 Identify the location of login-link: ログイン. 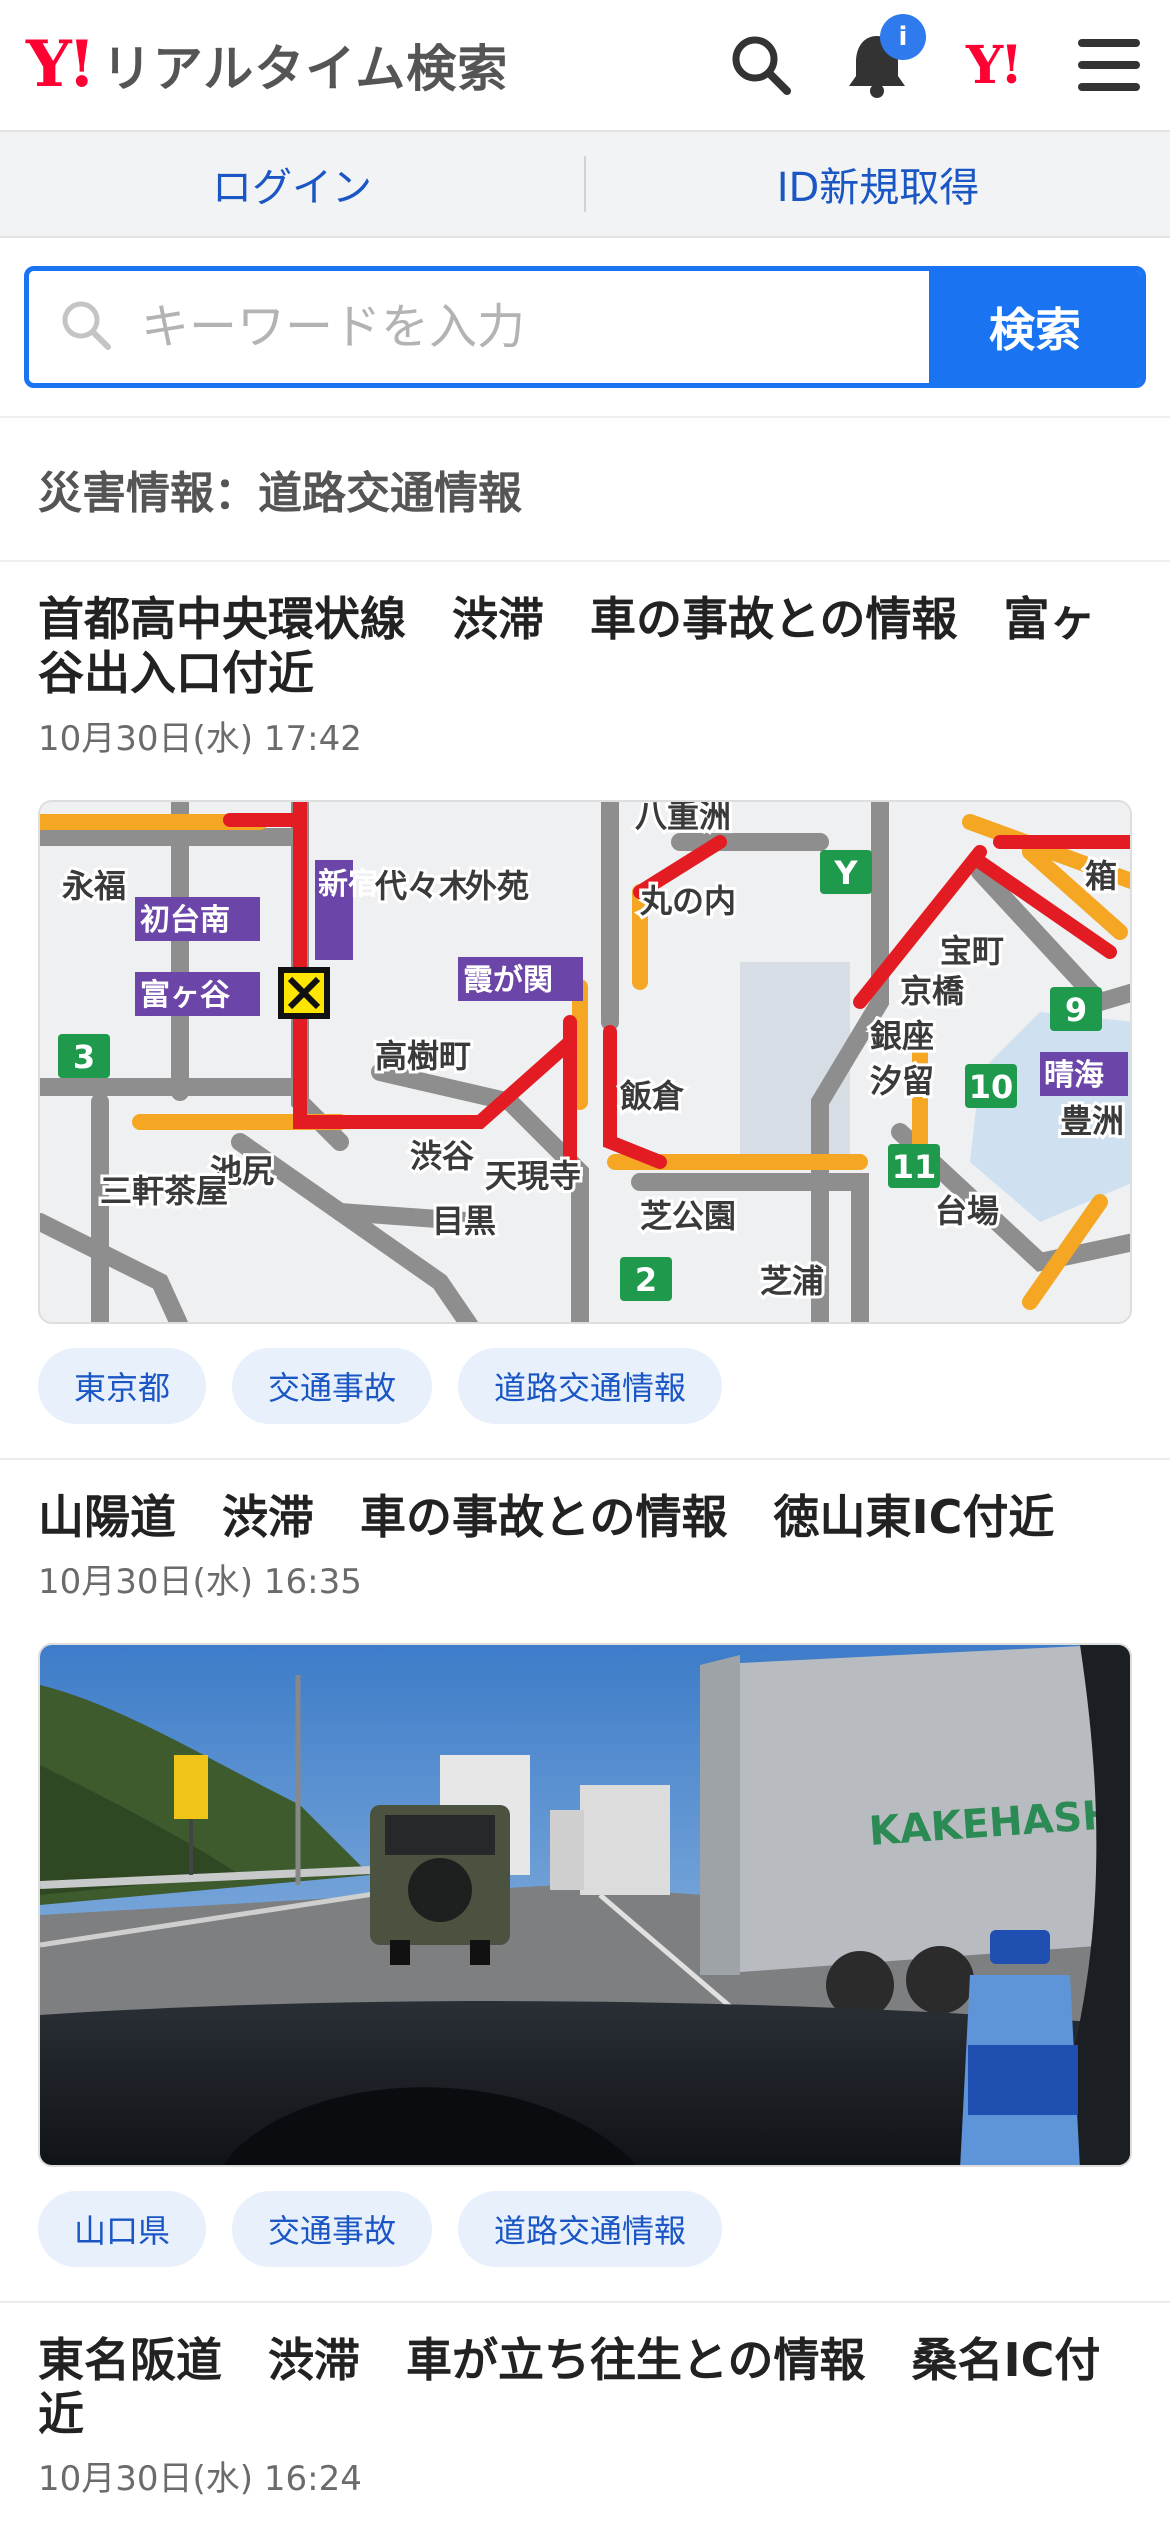
(292, 184).